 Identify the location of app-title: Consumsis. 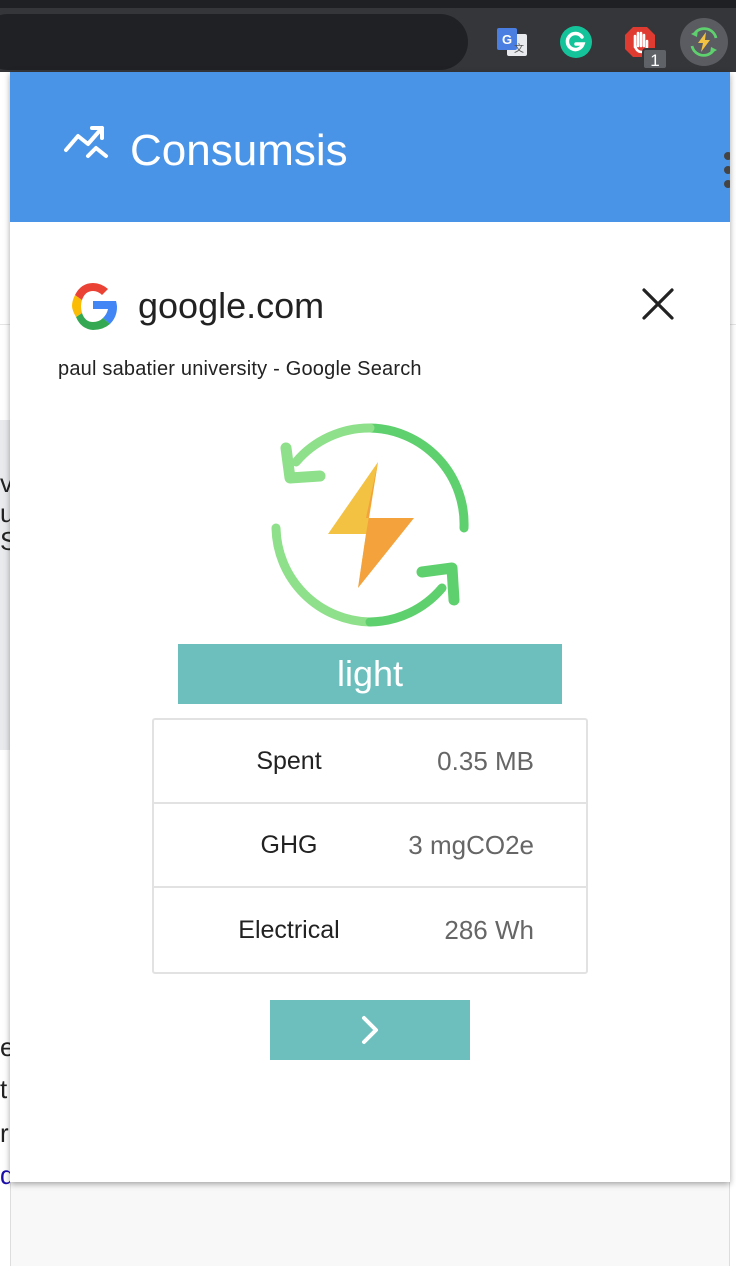
(239, 150).